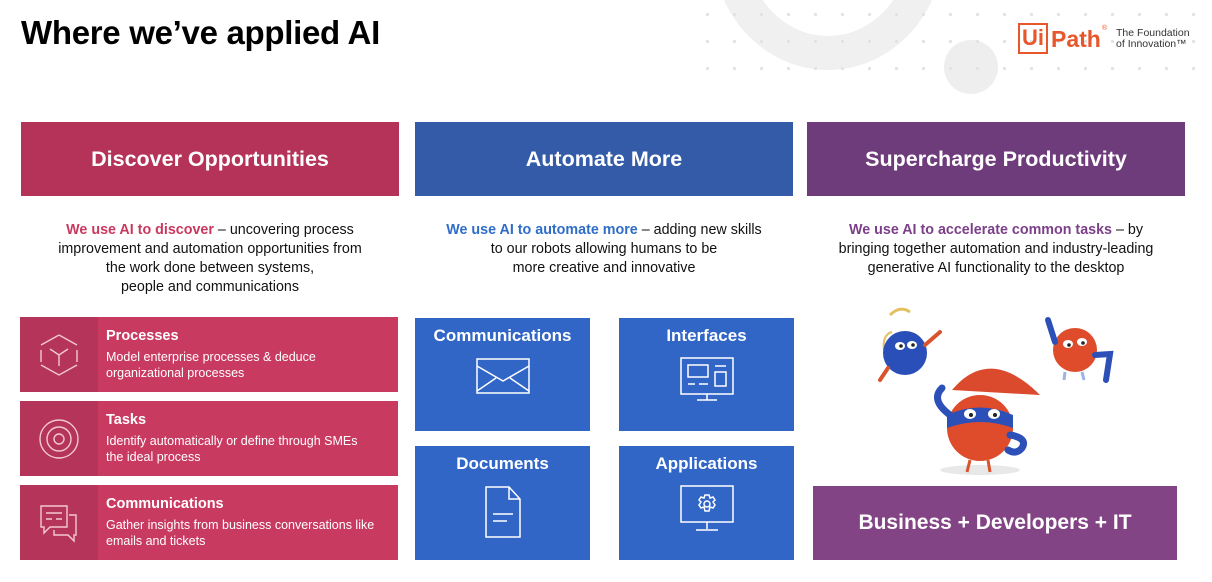 The image size is (1212, 582). I want to click on tile-title: Applications, so click(706, 463).